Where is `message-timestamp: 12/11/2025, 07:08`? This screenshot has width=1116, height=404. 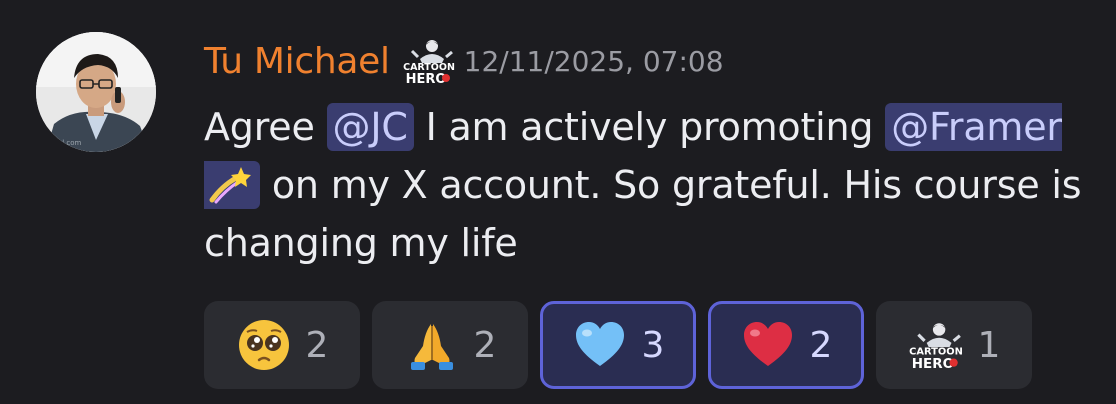 message-timestamp: 12/11/2025, 07:08 is located at coordinates (594, 61).